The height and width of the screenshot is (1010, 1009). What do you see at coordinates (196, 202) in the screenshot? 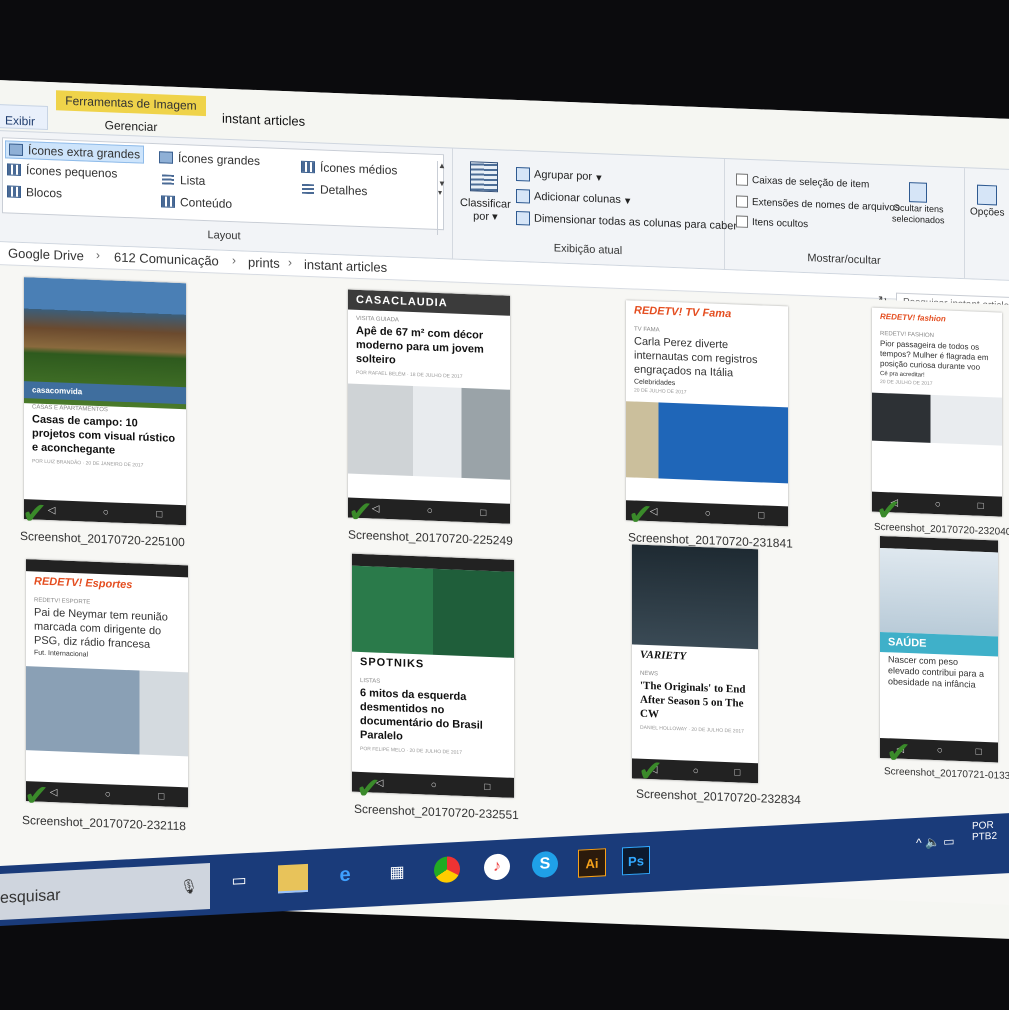
I see `layout-content: Conteúdo` at bounding box center [196, 202].